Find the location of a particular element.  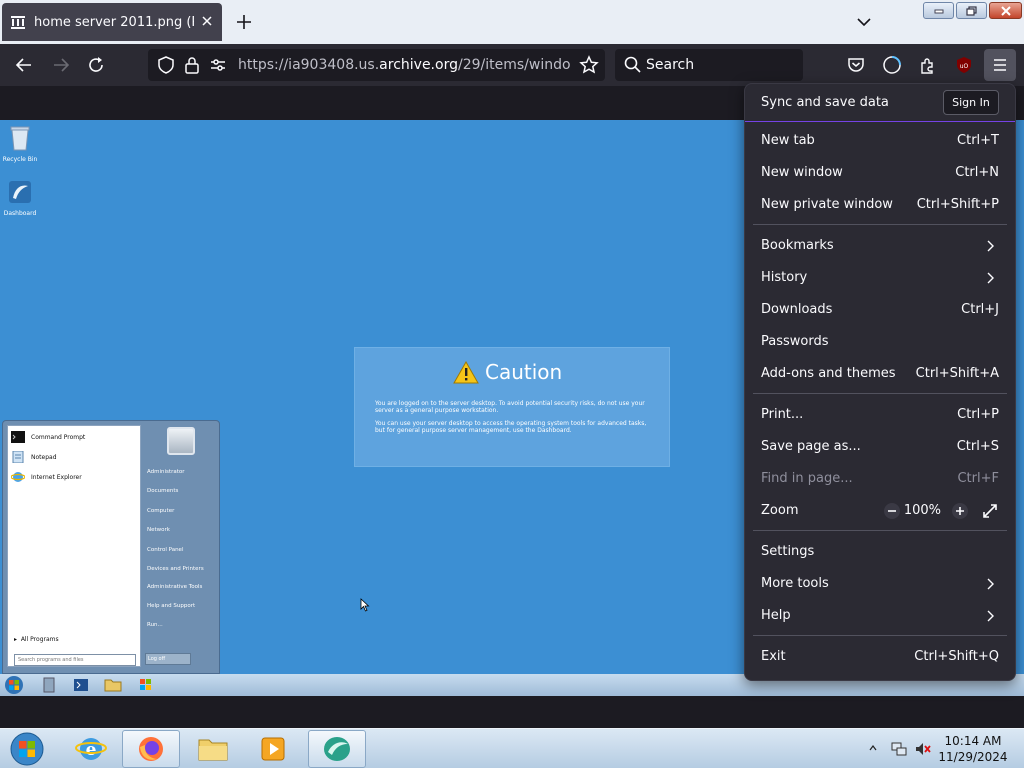

recycle-bin-desktop-icon: Recycle Bin is located at coordinates (20, 143).